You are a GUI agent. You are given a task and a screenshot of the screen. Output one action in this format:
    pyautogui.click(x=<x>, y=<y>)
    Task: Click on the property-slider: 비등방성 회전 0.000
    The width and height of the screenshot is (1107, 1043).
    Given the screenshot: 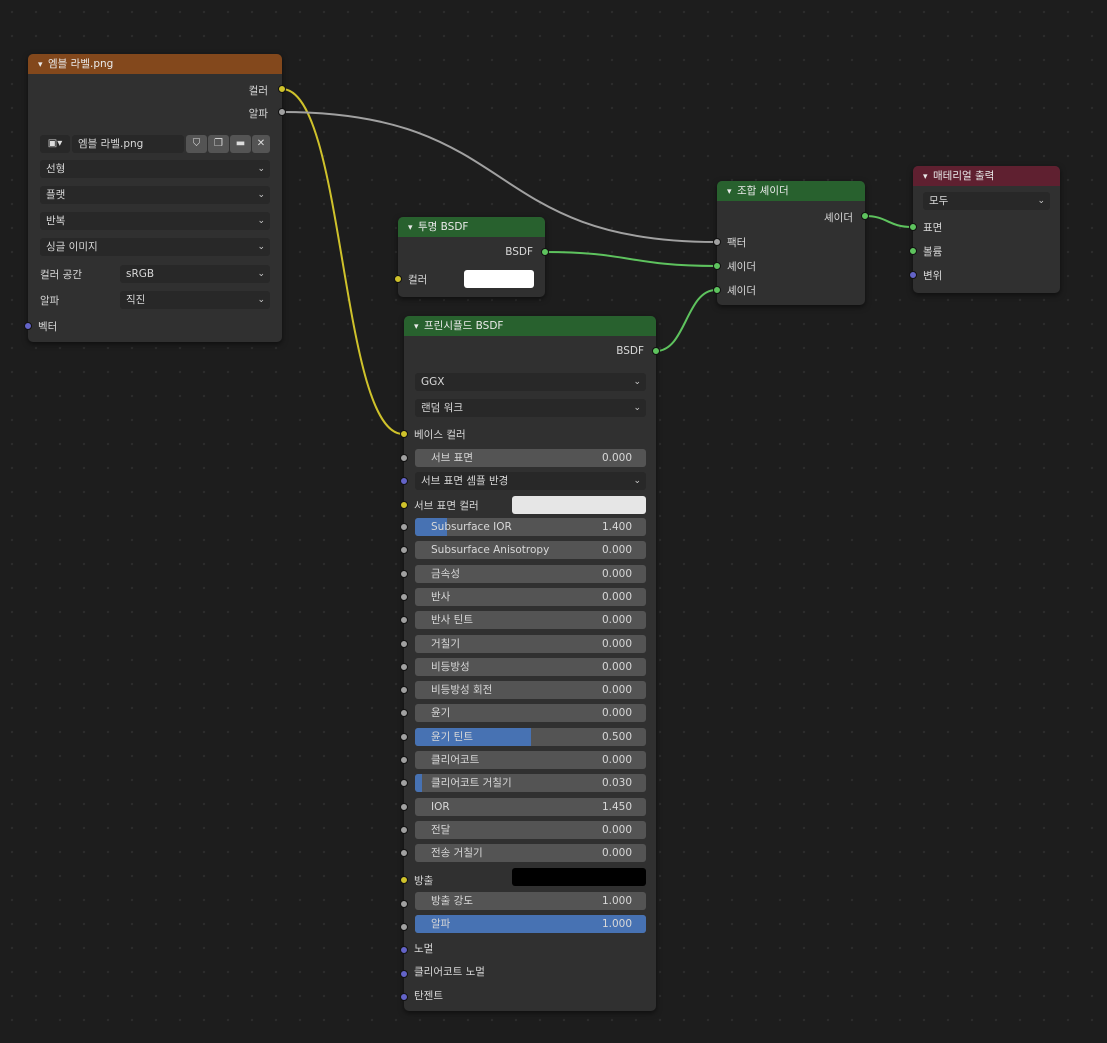 What is the action you would take?
    pyautogui.click(x=530, y=690)
    